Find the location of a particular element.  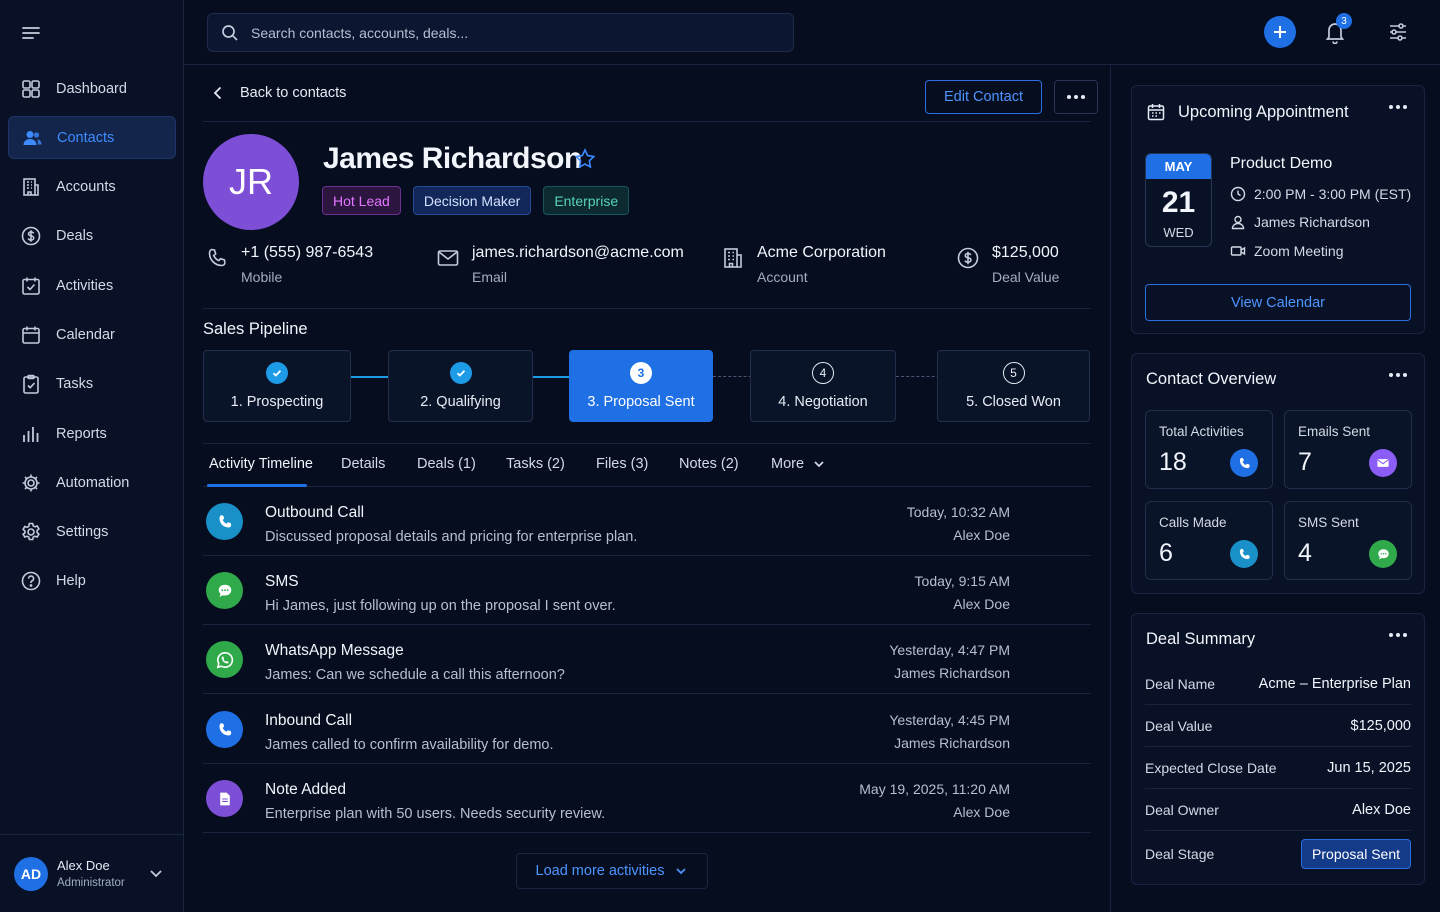

search-bar is located at coordinates (500, 32).